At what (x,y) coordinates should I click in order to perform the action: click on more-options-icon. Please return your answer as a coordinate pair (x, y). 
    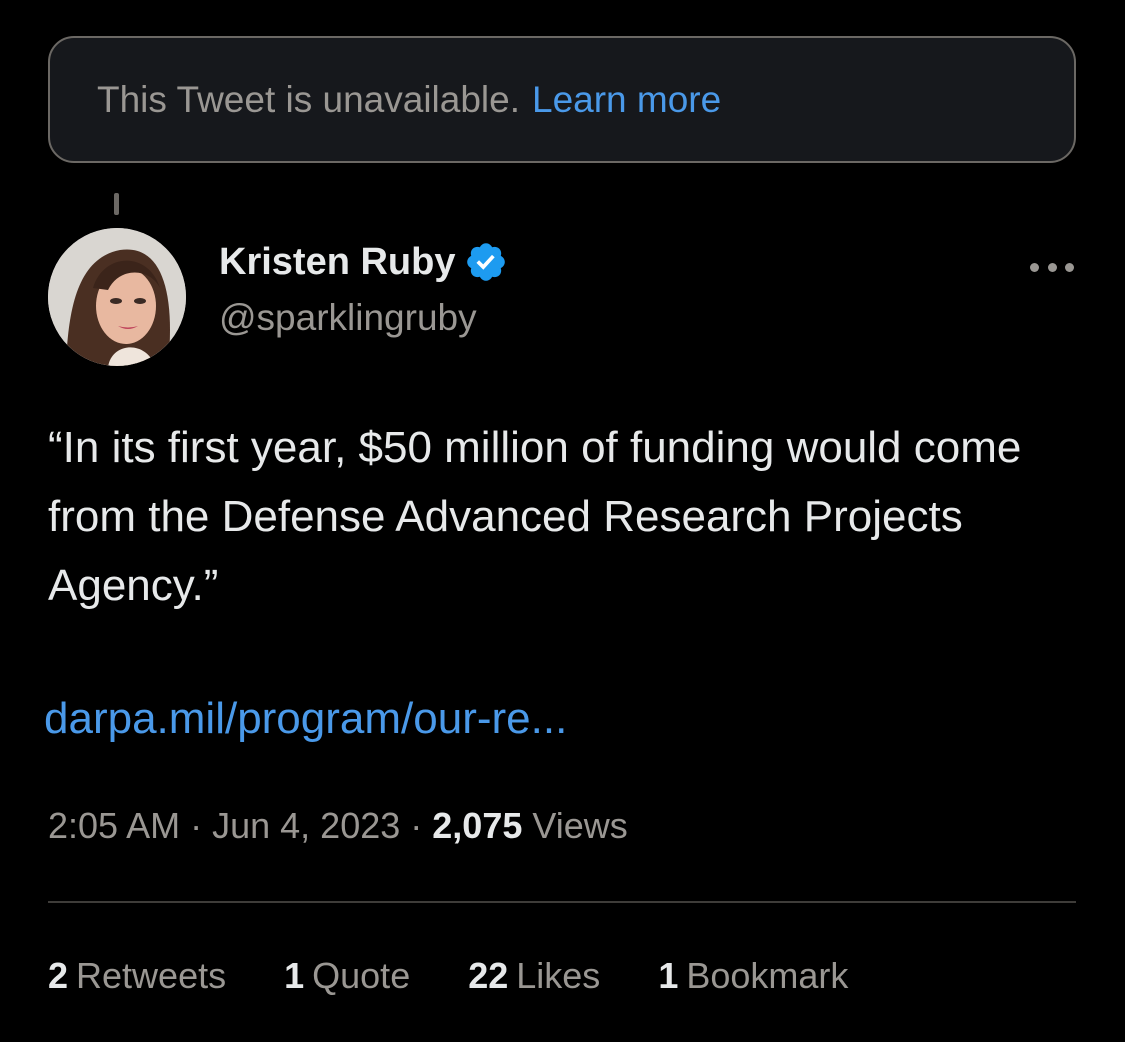
    Looking at the image, I should click on (1052, 267).